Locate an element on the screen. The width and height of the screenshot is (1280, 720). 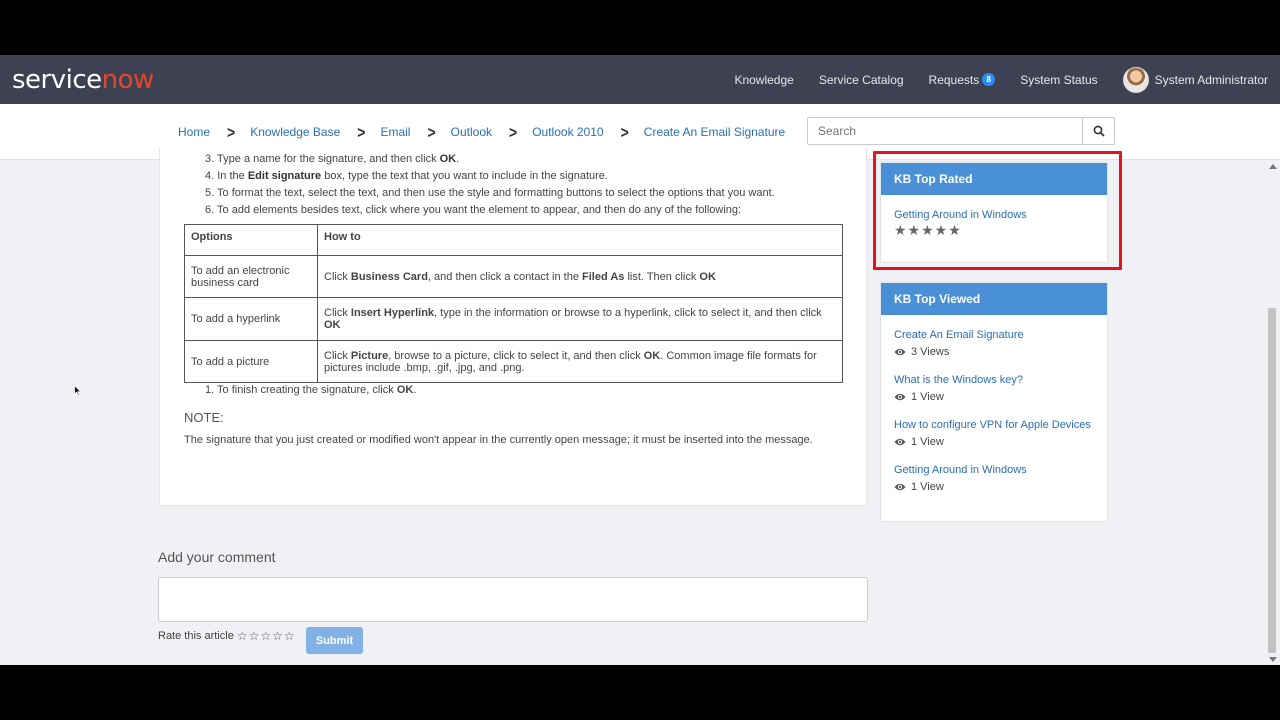
user-name: System Administrator is located at coordinates (1211, 79).